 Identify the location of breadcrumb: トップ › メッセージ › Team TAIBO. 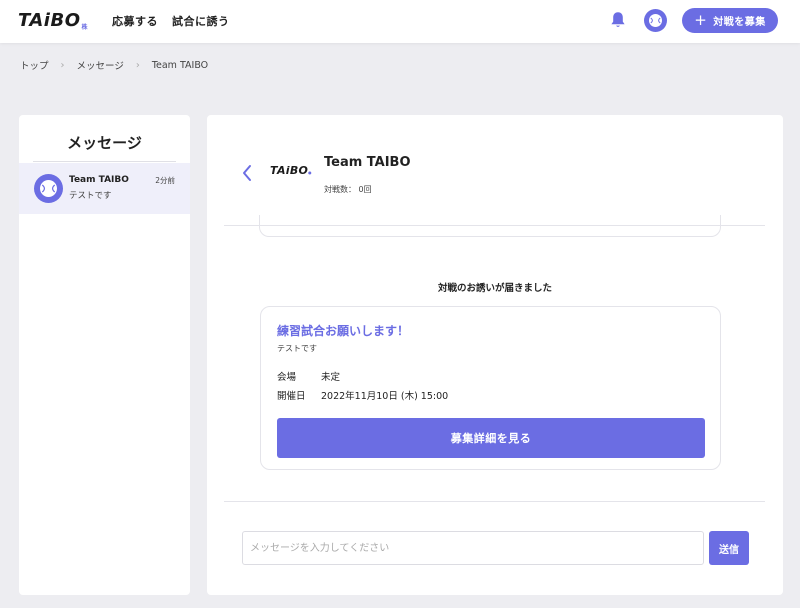
(400, 65).